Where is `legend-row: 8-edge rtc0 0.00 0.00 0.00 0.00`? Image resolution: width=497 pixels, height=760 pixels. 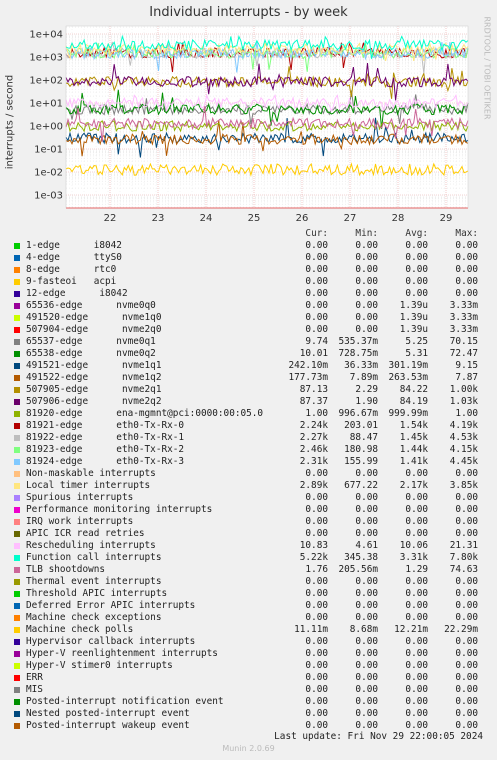
legend-row: 8-edge rtc0 0.00 0.00 0.00 0.00 is located at coordinates (248, 270).